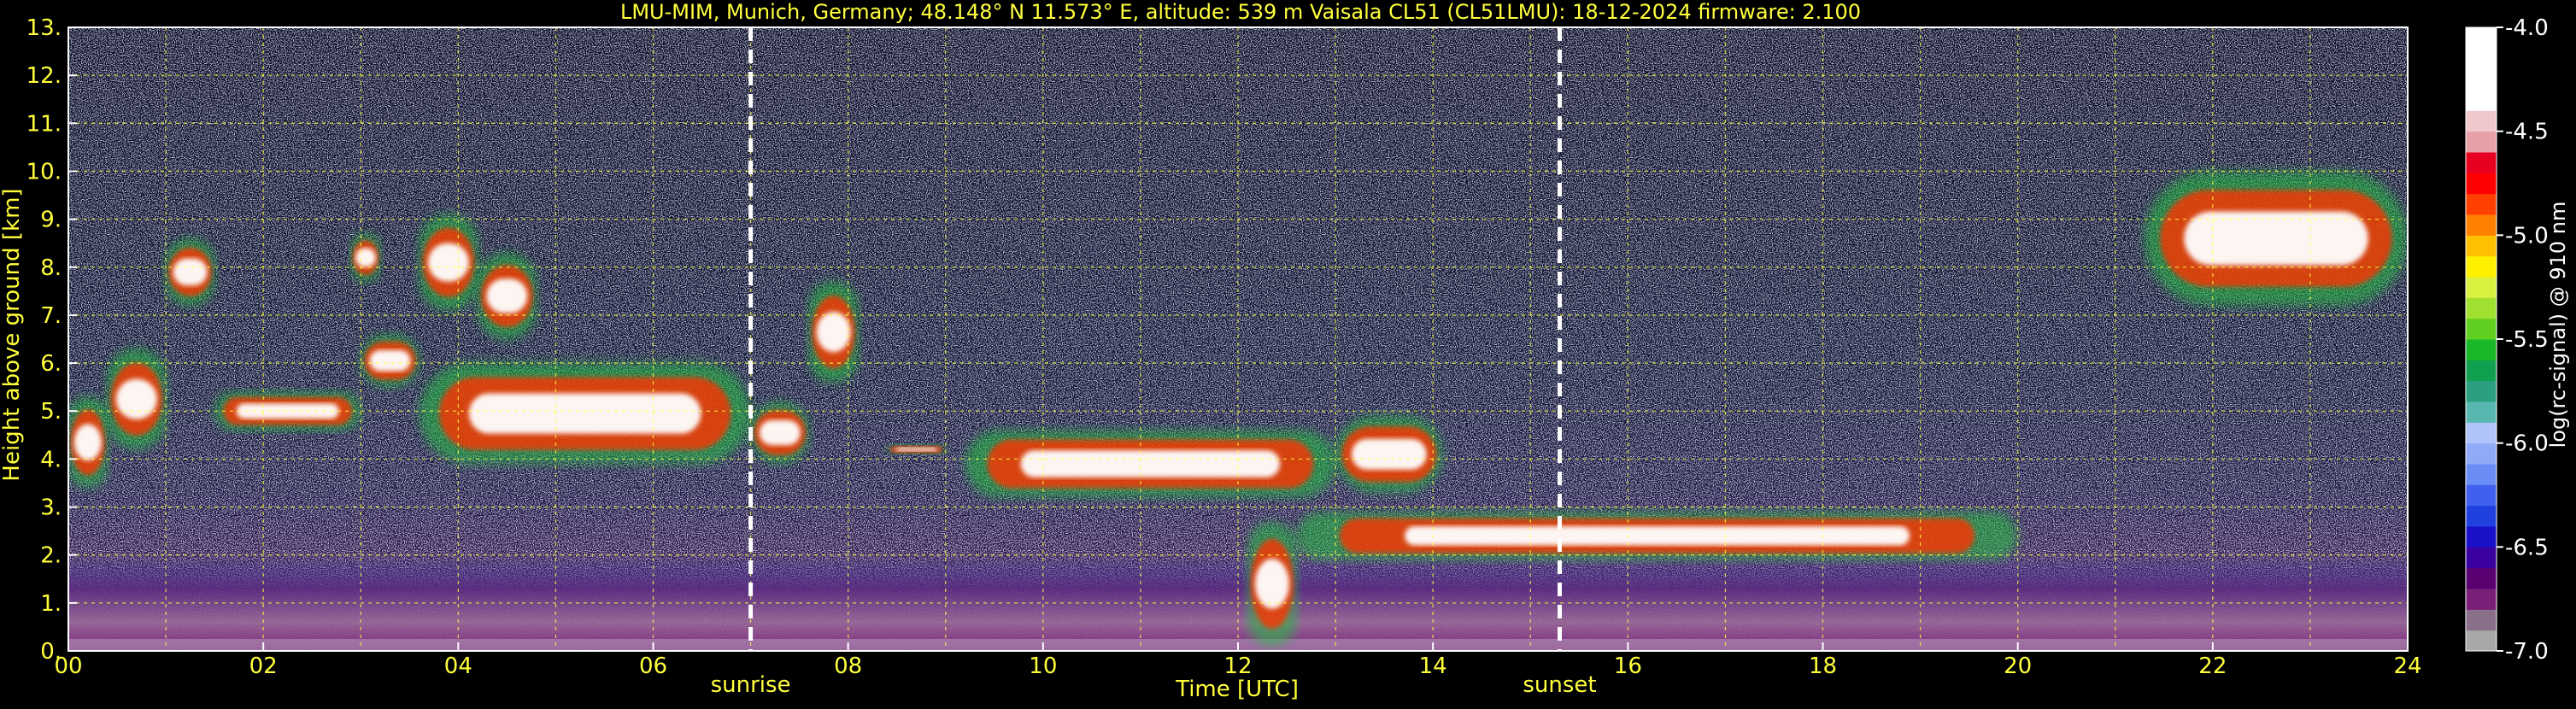 The height and width of the screenshot is (709, 2576). Describe the element at coordinates (1628, 666) in the screenshot. I see `x-tick-label: 16` at that location.